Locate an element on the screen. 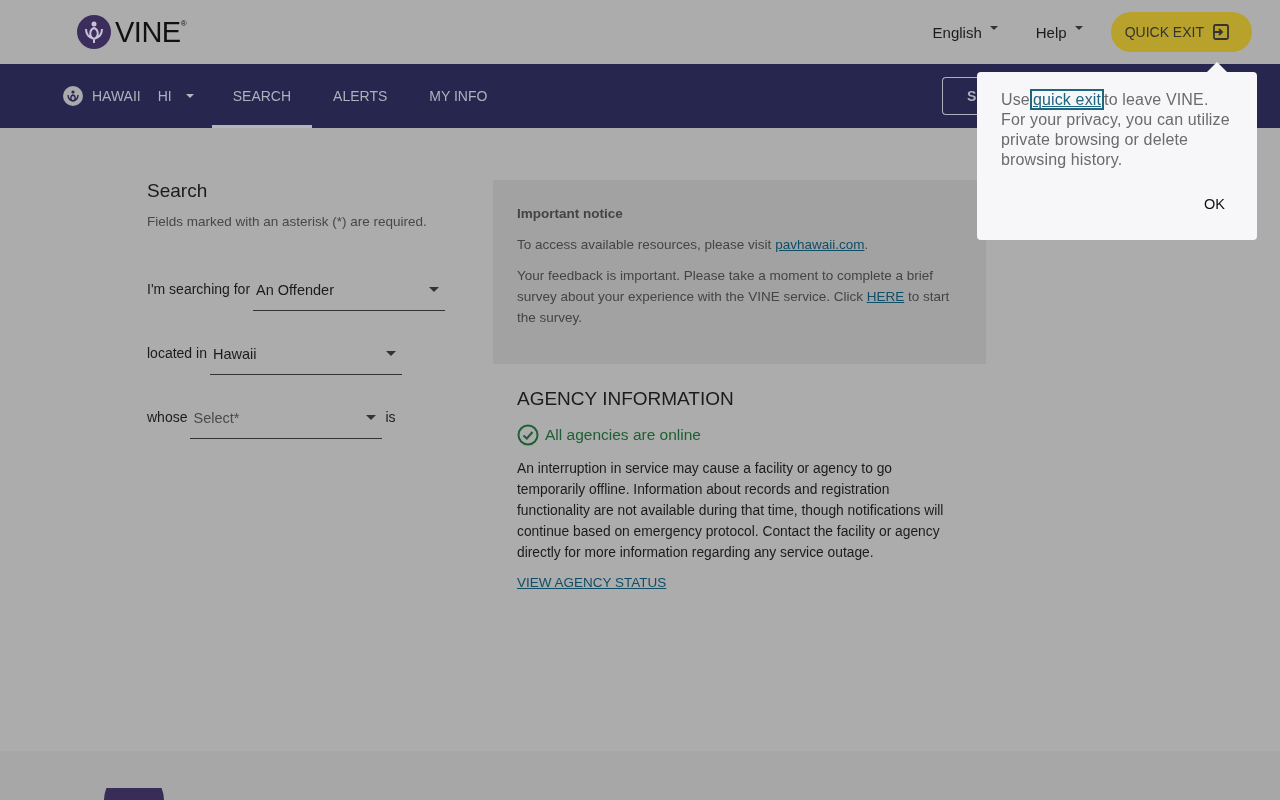 The height and width of the screenshot is (800, 1280). popover-text: Use quick exit to leave VINE. For your privacy, you can utilize private browsing or delete browsing history. is located at coordinates (1116, 130).